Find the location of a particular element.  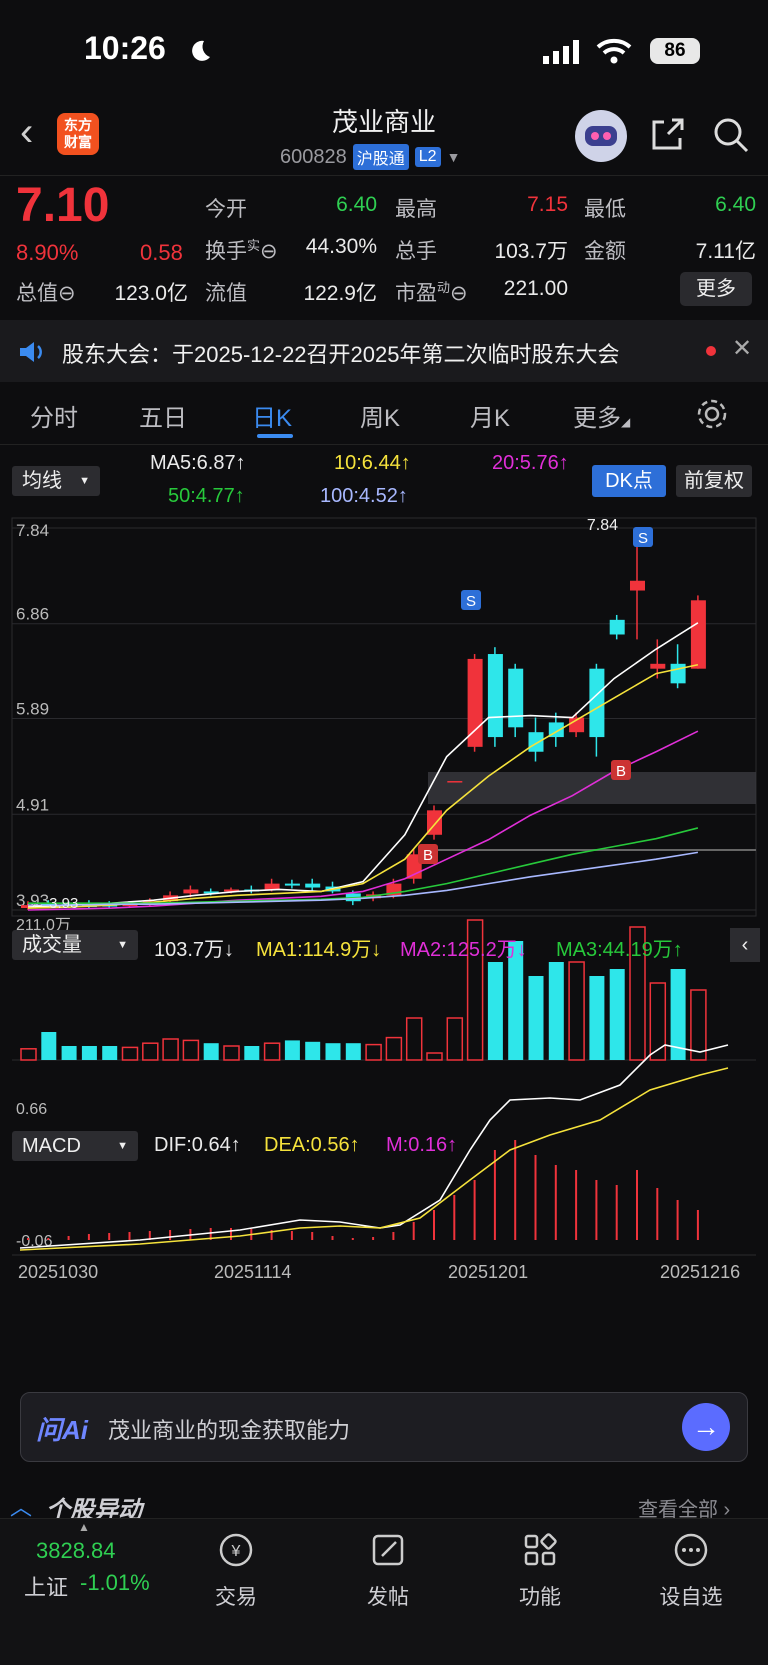

buy-marker-label: B is located at coordinates (621, 771).